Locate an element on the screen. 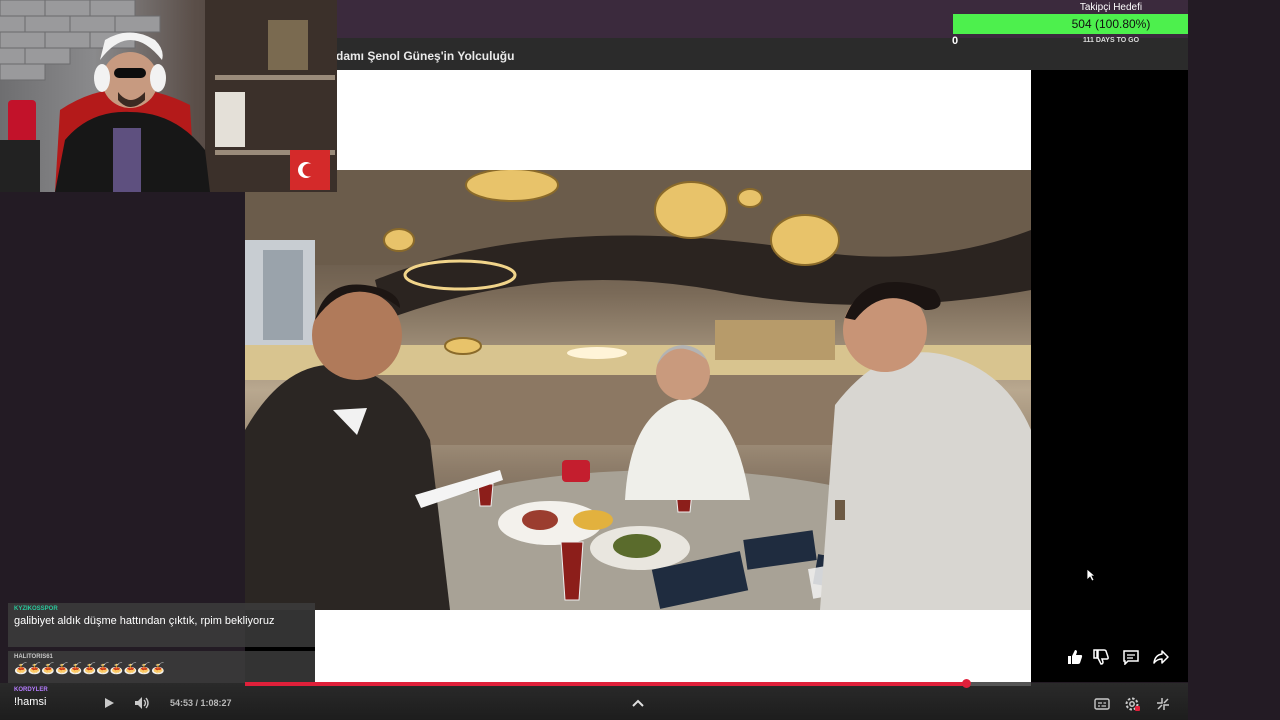  chat-text: 🍝🍝🍝🍝🍝🍝🍝🍝🍝🍝🍝 is located at coordinates (89, 669).